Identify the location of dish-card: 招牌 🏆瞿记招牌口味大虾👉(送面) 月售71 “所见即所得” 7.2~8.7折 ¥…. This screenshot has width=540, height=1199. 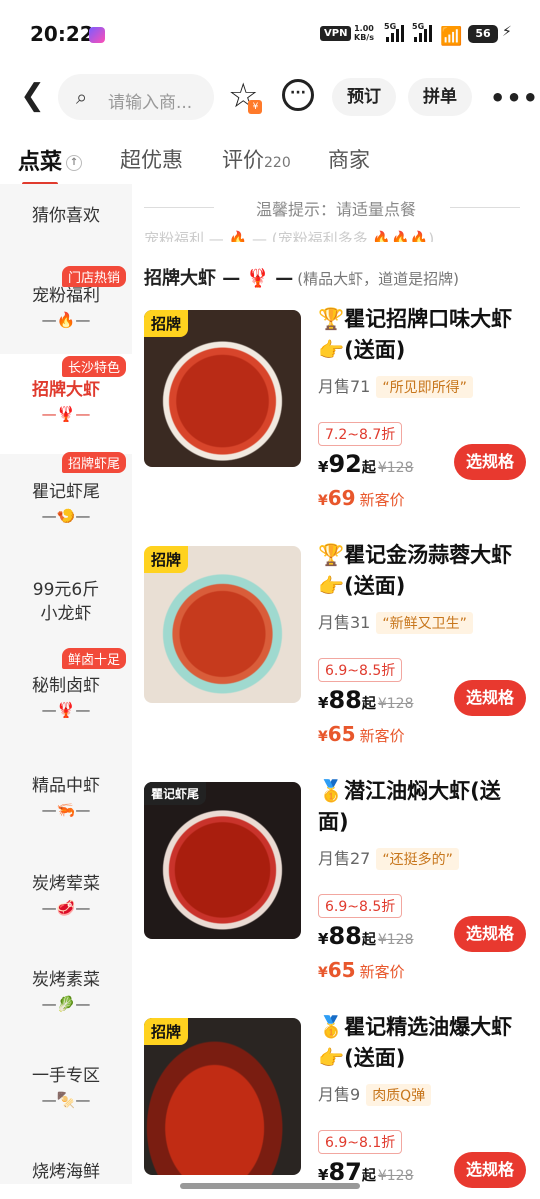
(339, 418).